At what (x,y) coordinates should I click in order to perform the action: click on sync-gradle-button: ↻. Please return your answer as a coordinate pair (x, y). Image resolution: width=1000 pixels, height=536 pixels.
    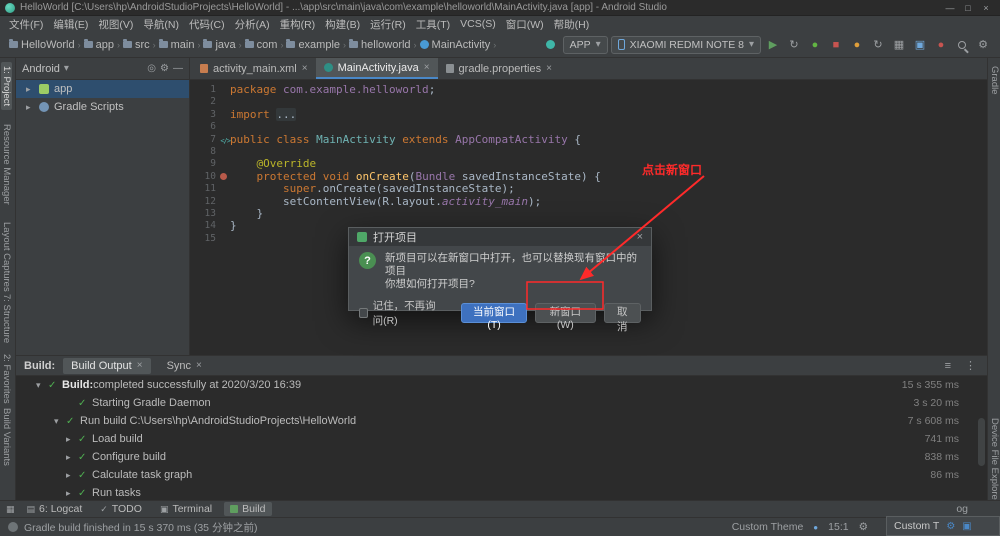
    Looking at the image, I should click on (878, 45).